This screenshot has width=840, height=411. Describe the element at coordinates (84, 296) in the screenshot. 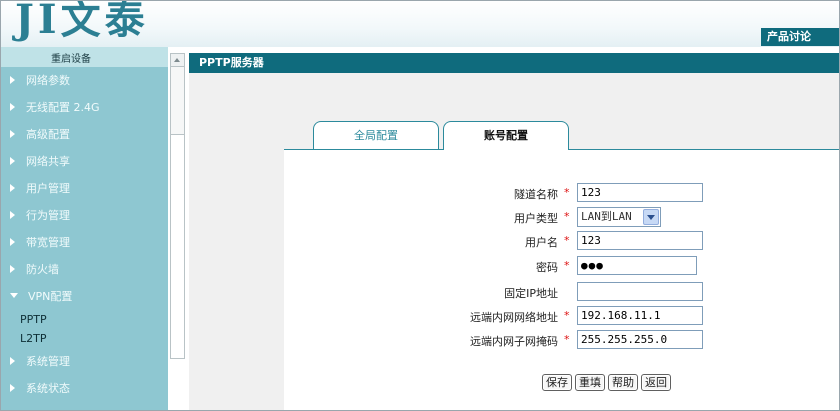

I see `sidebar-item-vpn: VPN配置` at that location.